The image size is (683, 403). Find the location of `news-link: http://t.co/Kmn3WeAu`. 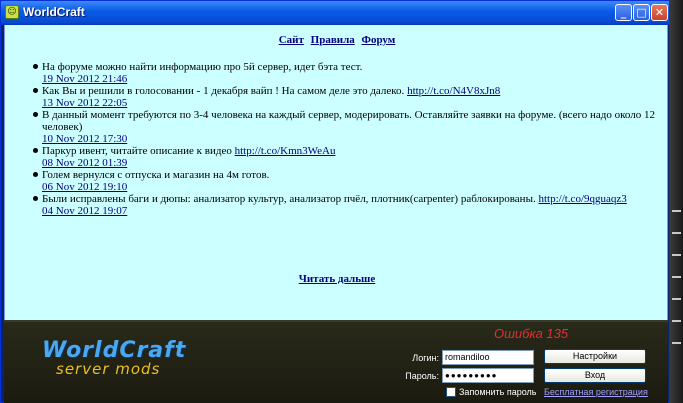

news-link: http://t.co/Kmn3WeAu is located at coordinates (285, 151).